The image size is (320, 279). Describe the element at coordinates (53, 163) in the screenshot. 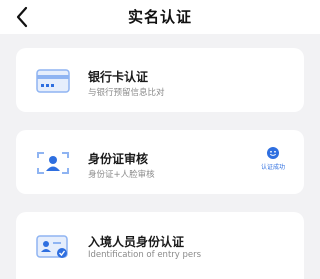

I see `face-scan-icon` at that location.